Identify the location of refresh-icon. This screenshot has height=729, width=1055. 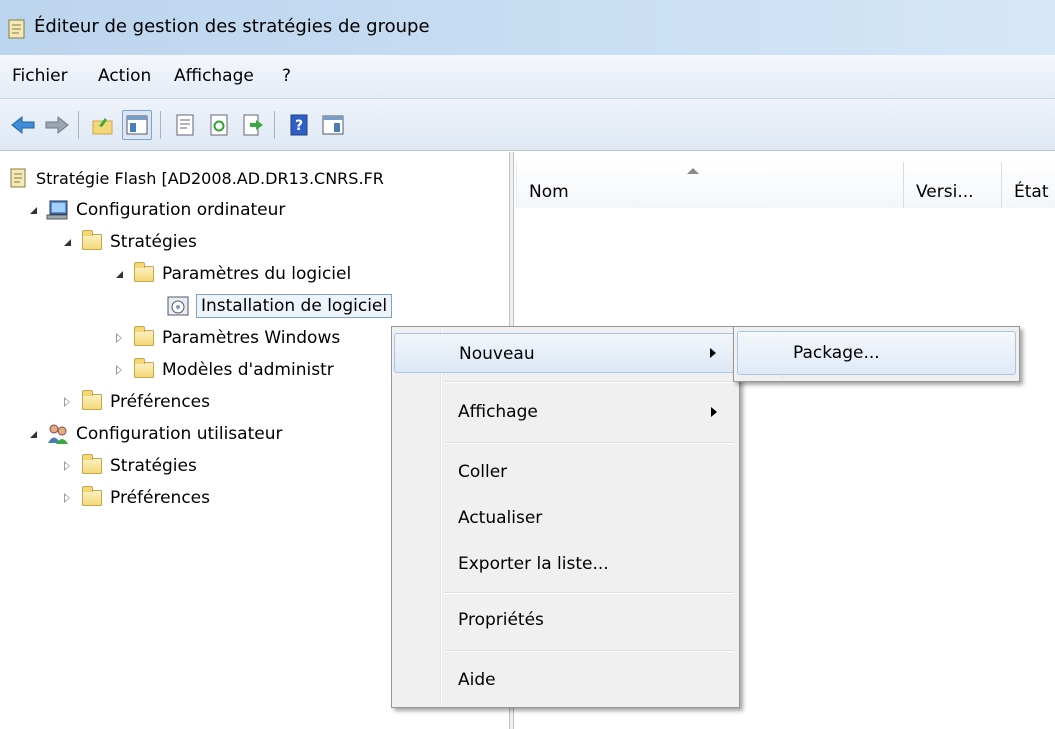
(219, 125).